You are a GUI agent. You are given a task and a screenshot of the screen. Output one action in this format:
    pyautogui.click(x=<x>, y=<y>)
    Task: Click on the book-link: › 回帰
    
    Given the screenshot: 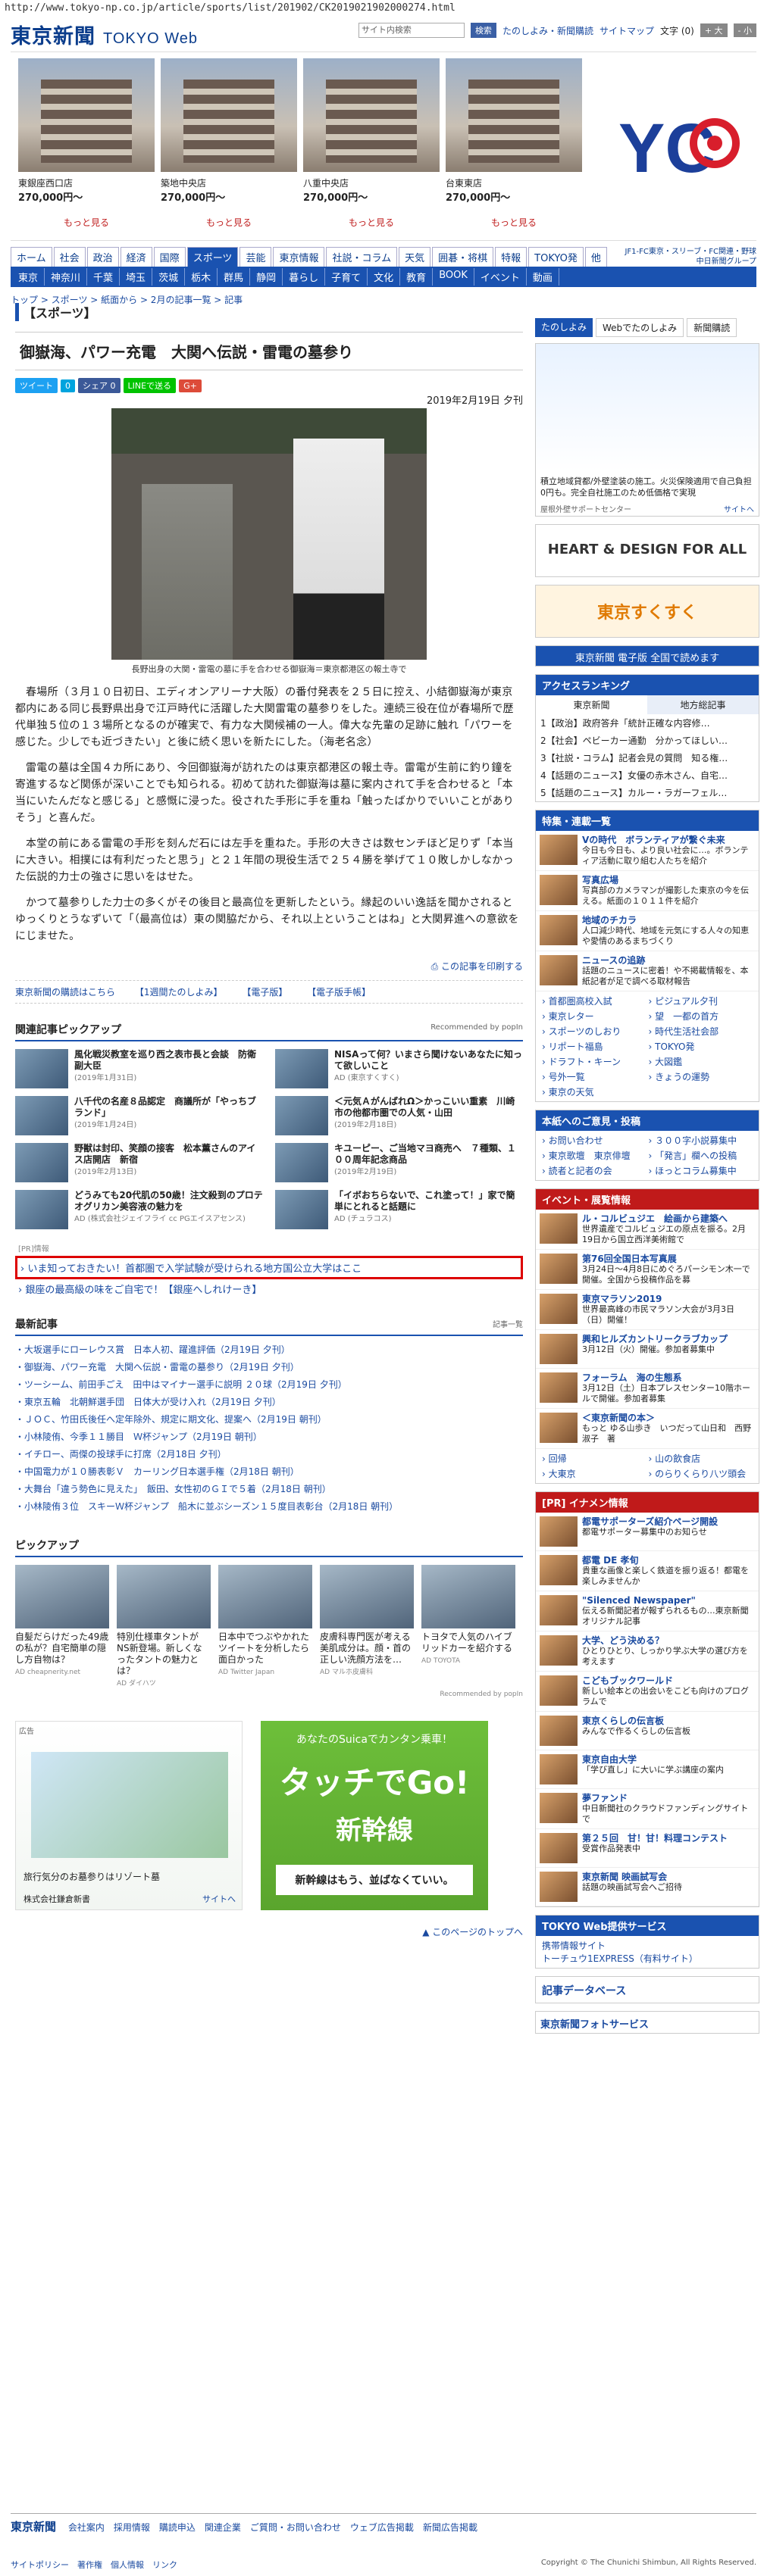 What is the action you would take?
    pyautogui.click(x=594, y=1458)
    